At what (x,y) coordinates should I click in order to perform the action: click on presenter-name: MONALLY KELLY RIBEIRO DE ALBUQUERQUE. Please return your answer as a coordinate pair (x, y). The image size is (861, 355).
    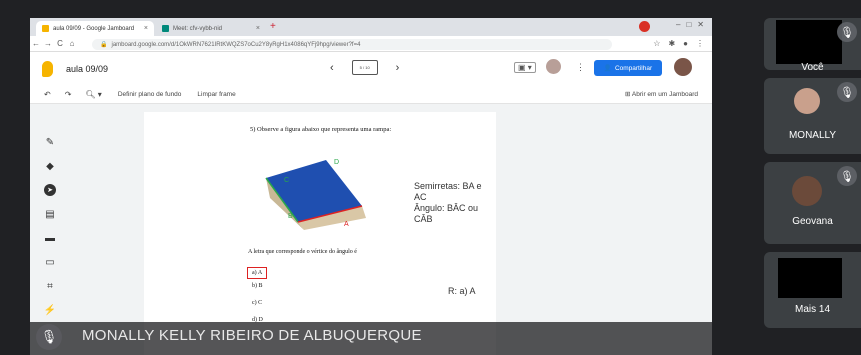
    Looking at the image, I should click on (252, 335).